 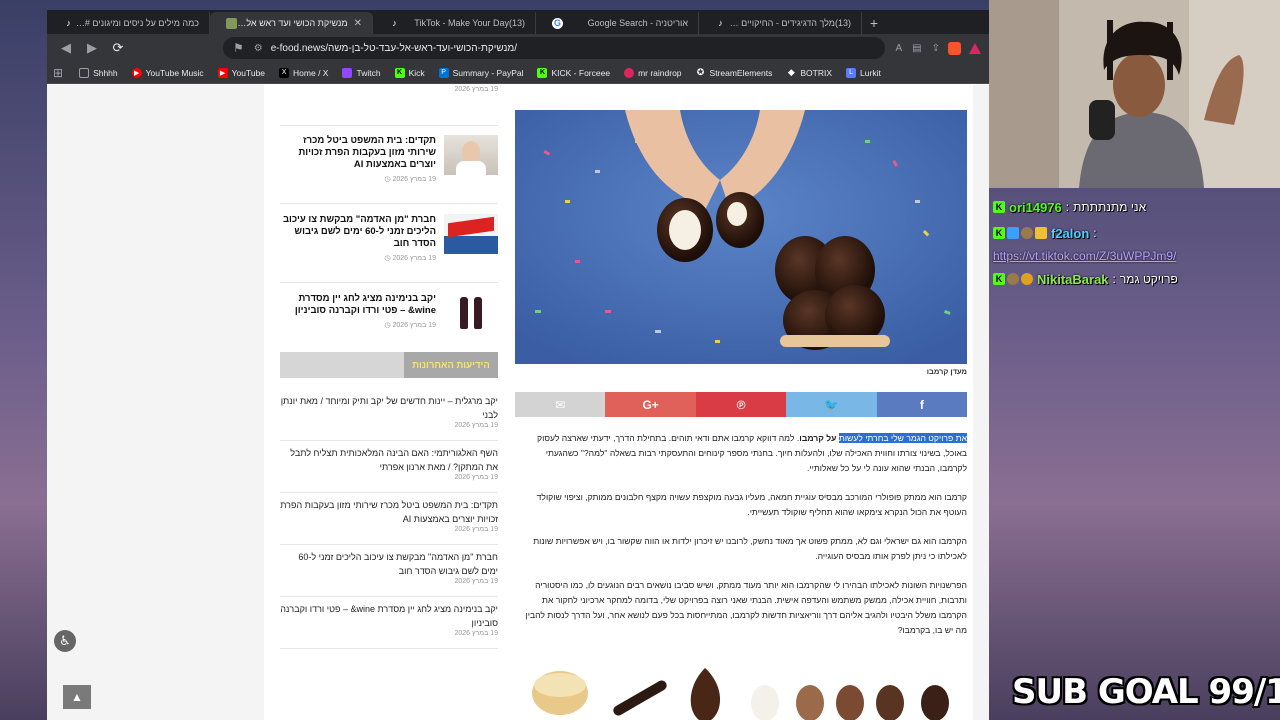 What do you see at coordinates (898, 48) in the screenshot?
I see `translate-icon: A` at bounding box center [898, 48].